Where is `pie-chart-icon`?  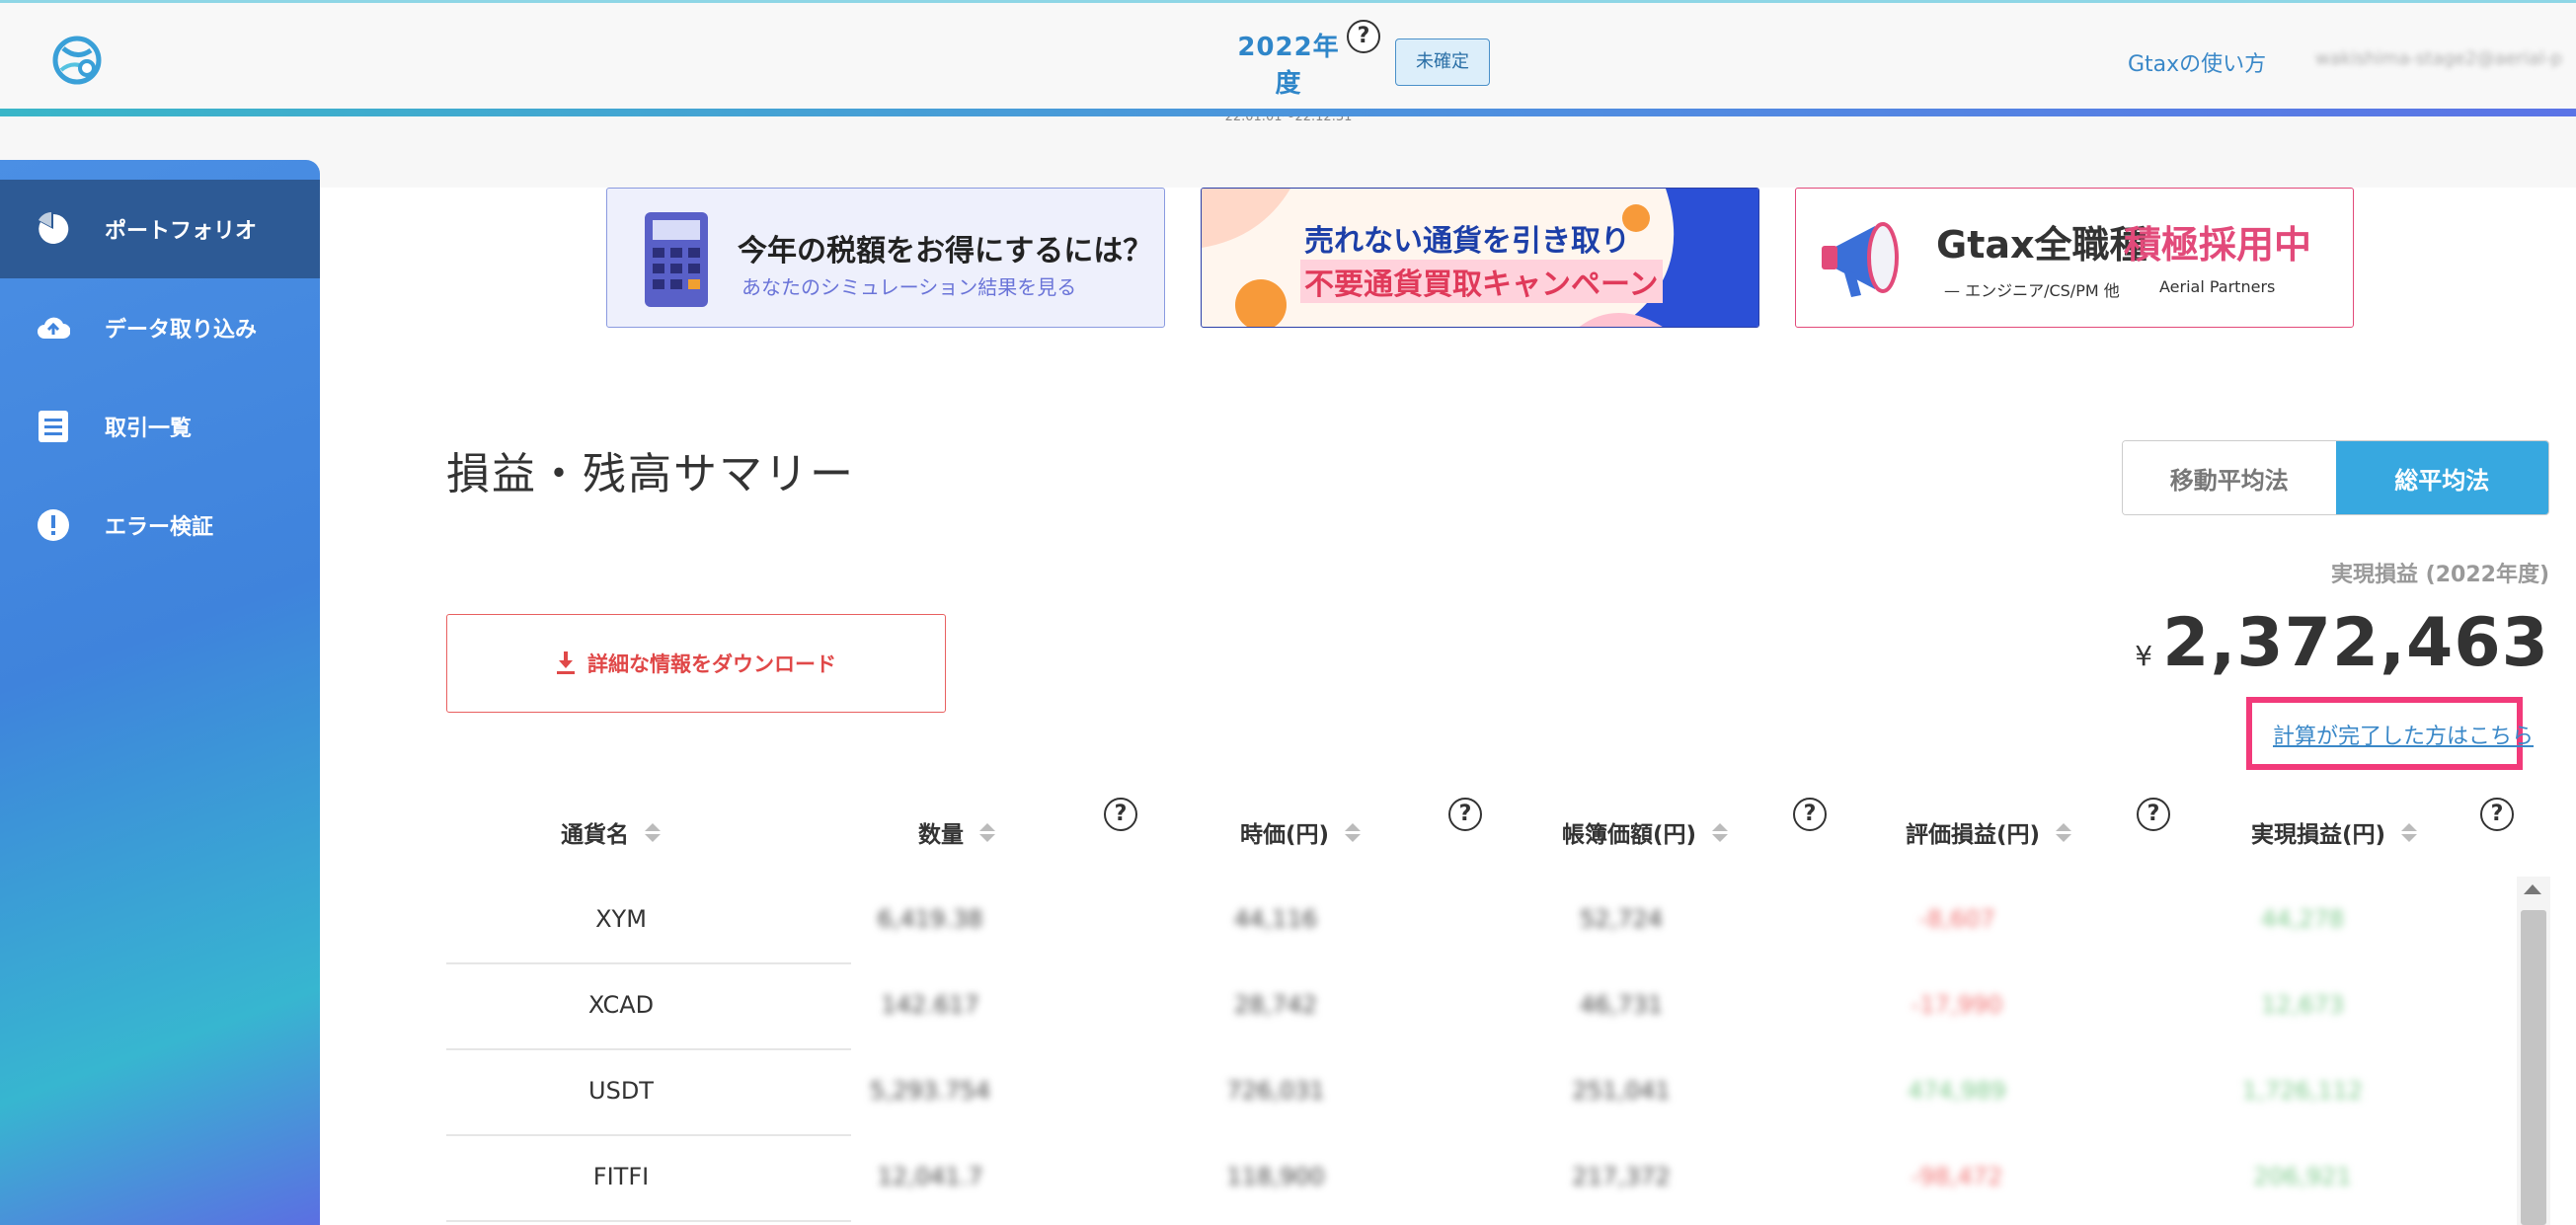
pie-chart-icon is located at coordinates (53, 229).